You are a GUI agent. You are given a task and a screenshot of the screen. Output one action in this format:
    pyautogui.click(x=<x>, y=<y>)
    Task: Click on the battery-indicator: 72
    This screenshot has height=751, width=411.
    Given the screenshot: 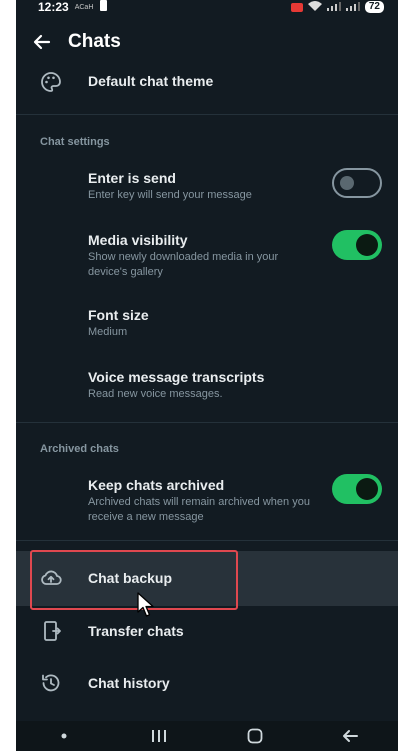 What is the action you would take?
    pyautogui.click(x=374, y=7)
    